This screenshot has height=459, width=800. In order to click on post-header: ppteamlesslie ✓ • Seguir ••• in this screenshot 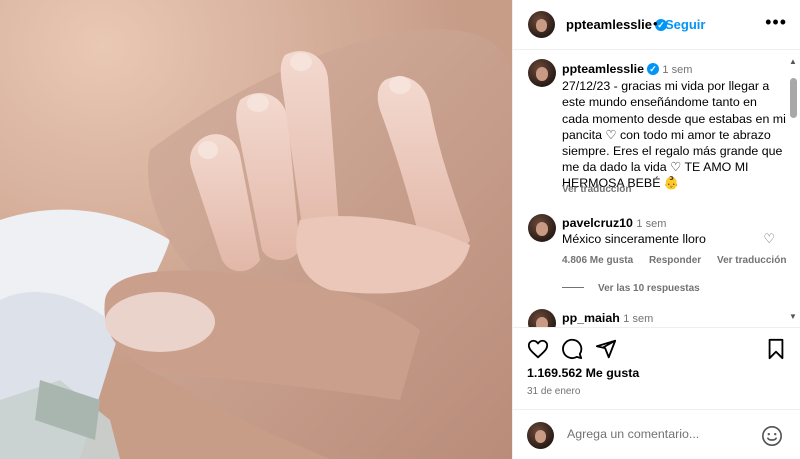, I will do `click(656, 25)`.